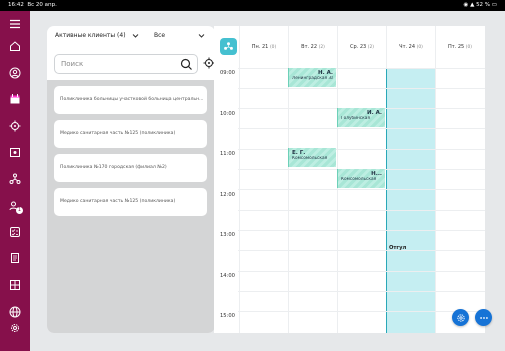 The width and height of the screenshot is (505, 351). I want to click on settings-icon, so click(15, 328).